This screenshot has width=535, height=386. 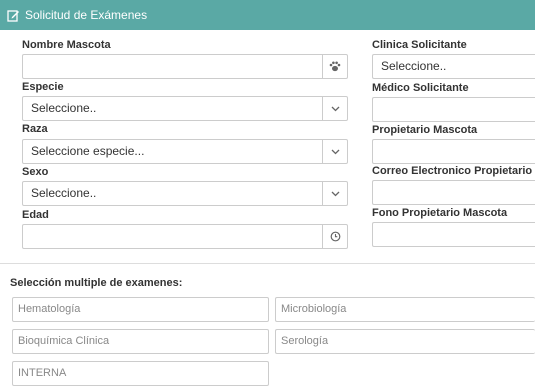 What do you see at coordinates (13, 15) in the screenshot?
I see `edit-icon` at bounding box center [13, 15].